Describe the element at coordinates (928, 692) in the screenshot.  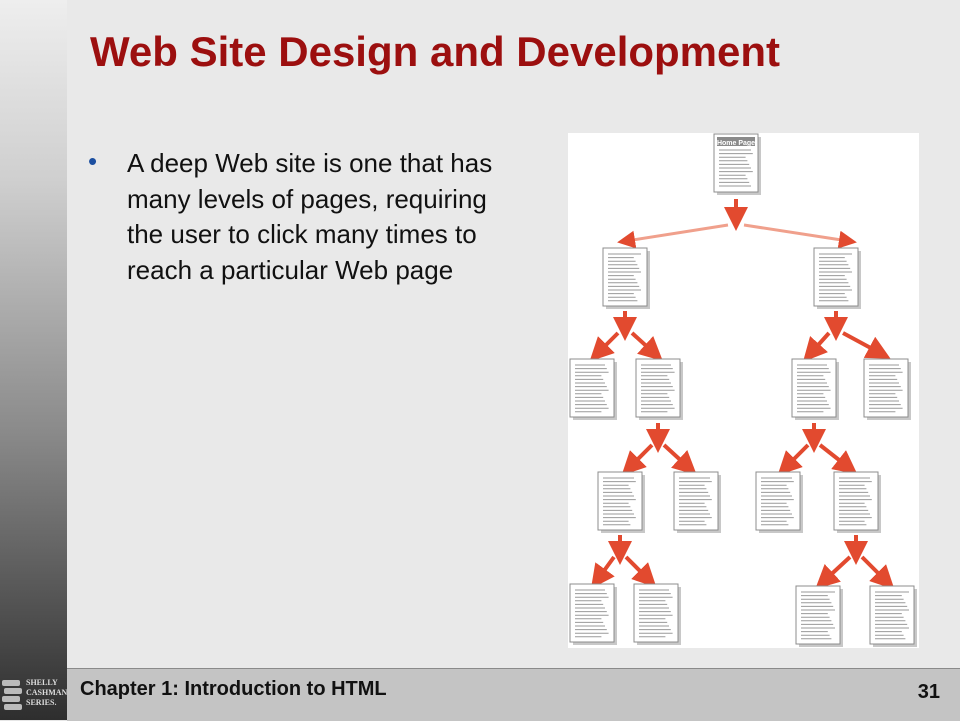
I see `page-number: 31` at that location.